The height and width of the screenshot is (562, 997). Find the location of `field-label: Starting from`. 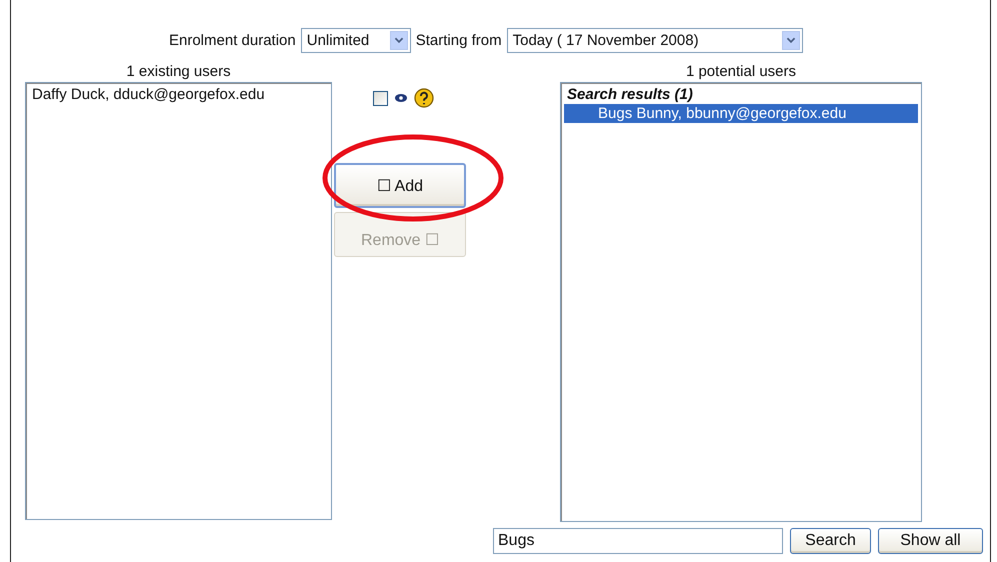

field-label: Starting from is located at coordinates (459, 40).